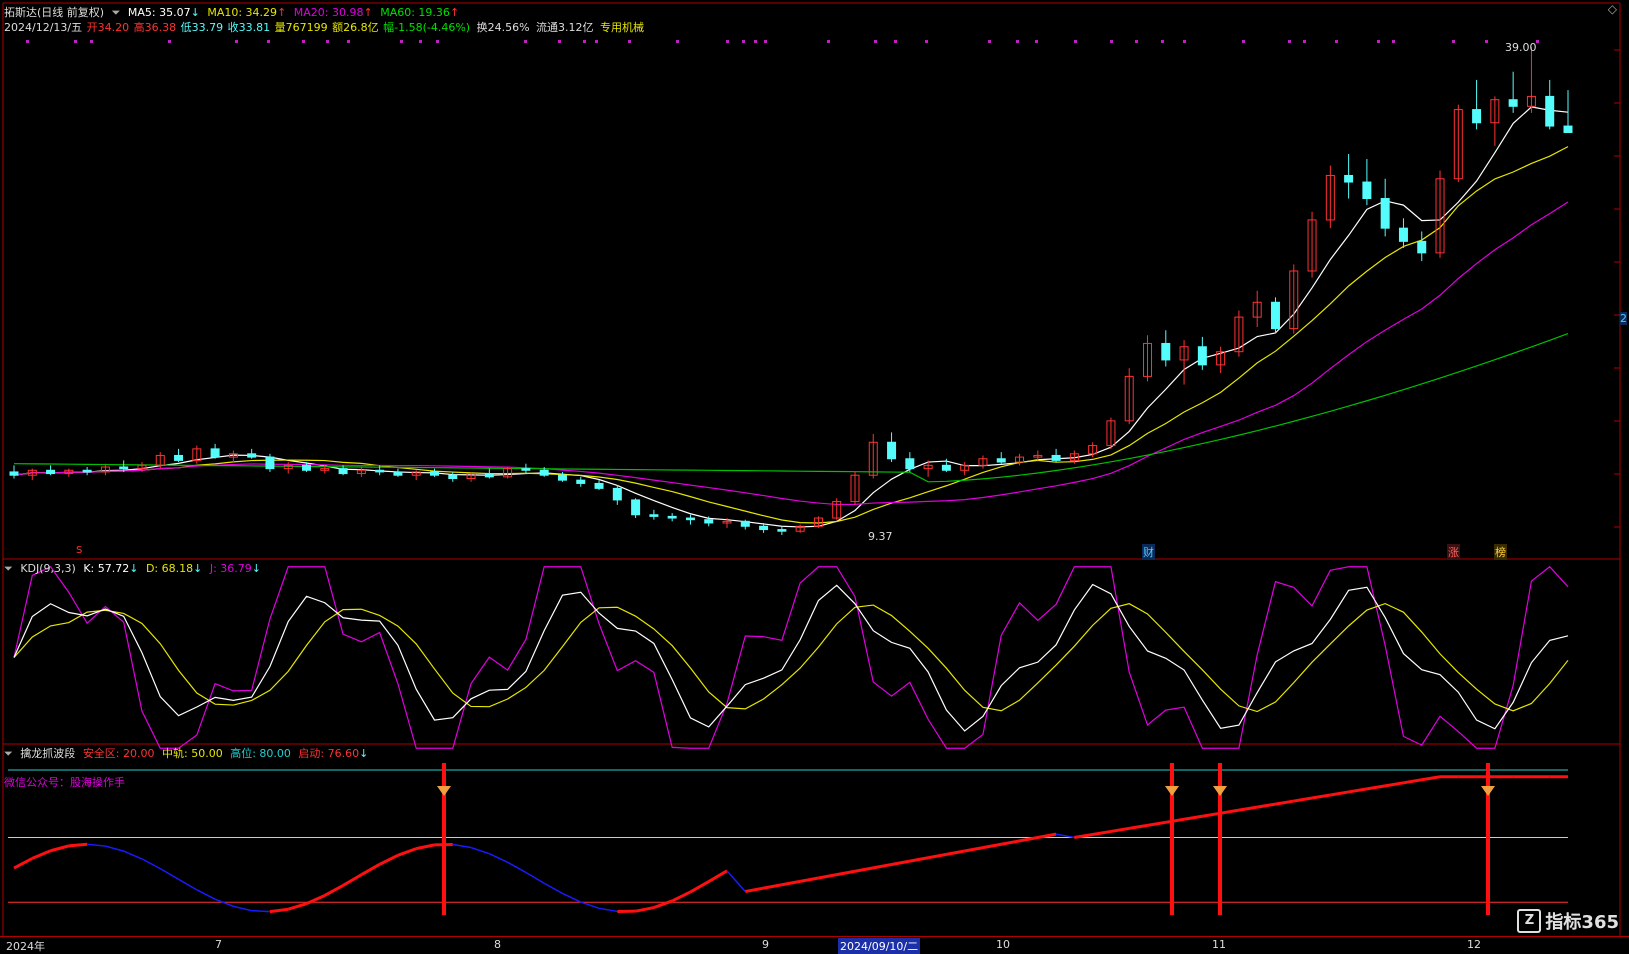  I want to click on indicator-title: 擒龙抓波段, so click(47, 753).